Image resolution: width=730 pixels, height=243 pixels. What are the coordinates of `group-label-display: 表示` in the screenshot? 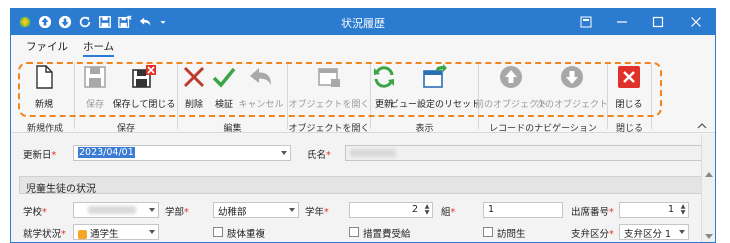 It's located at (424, 129).